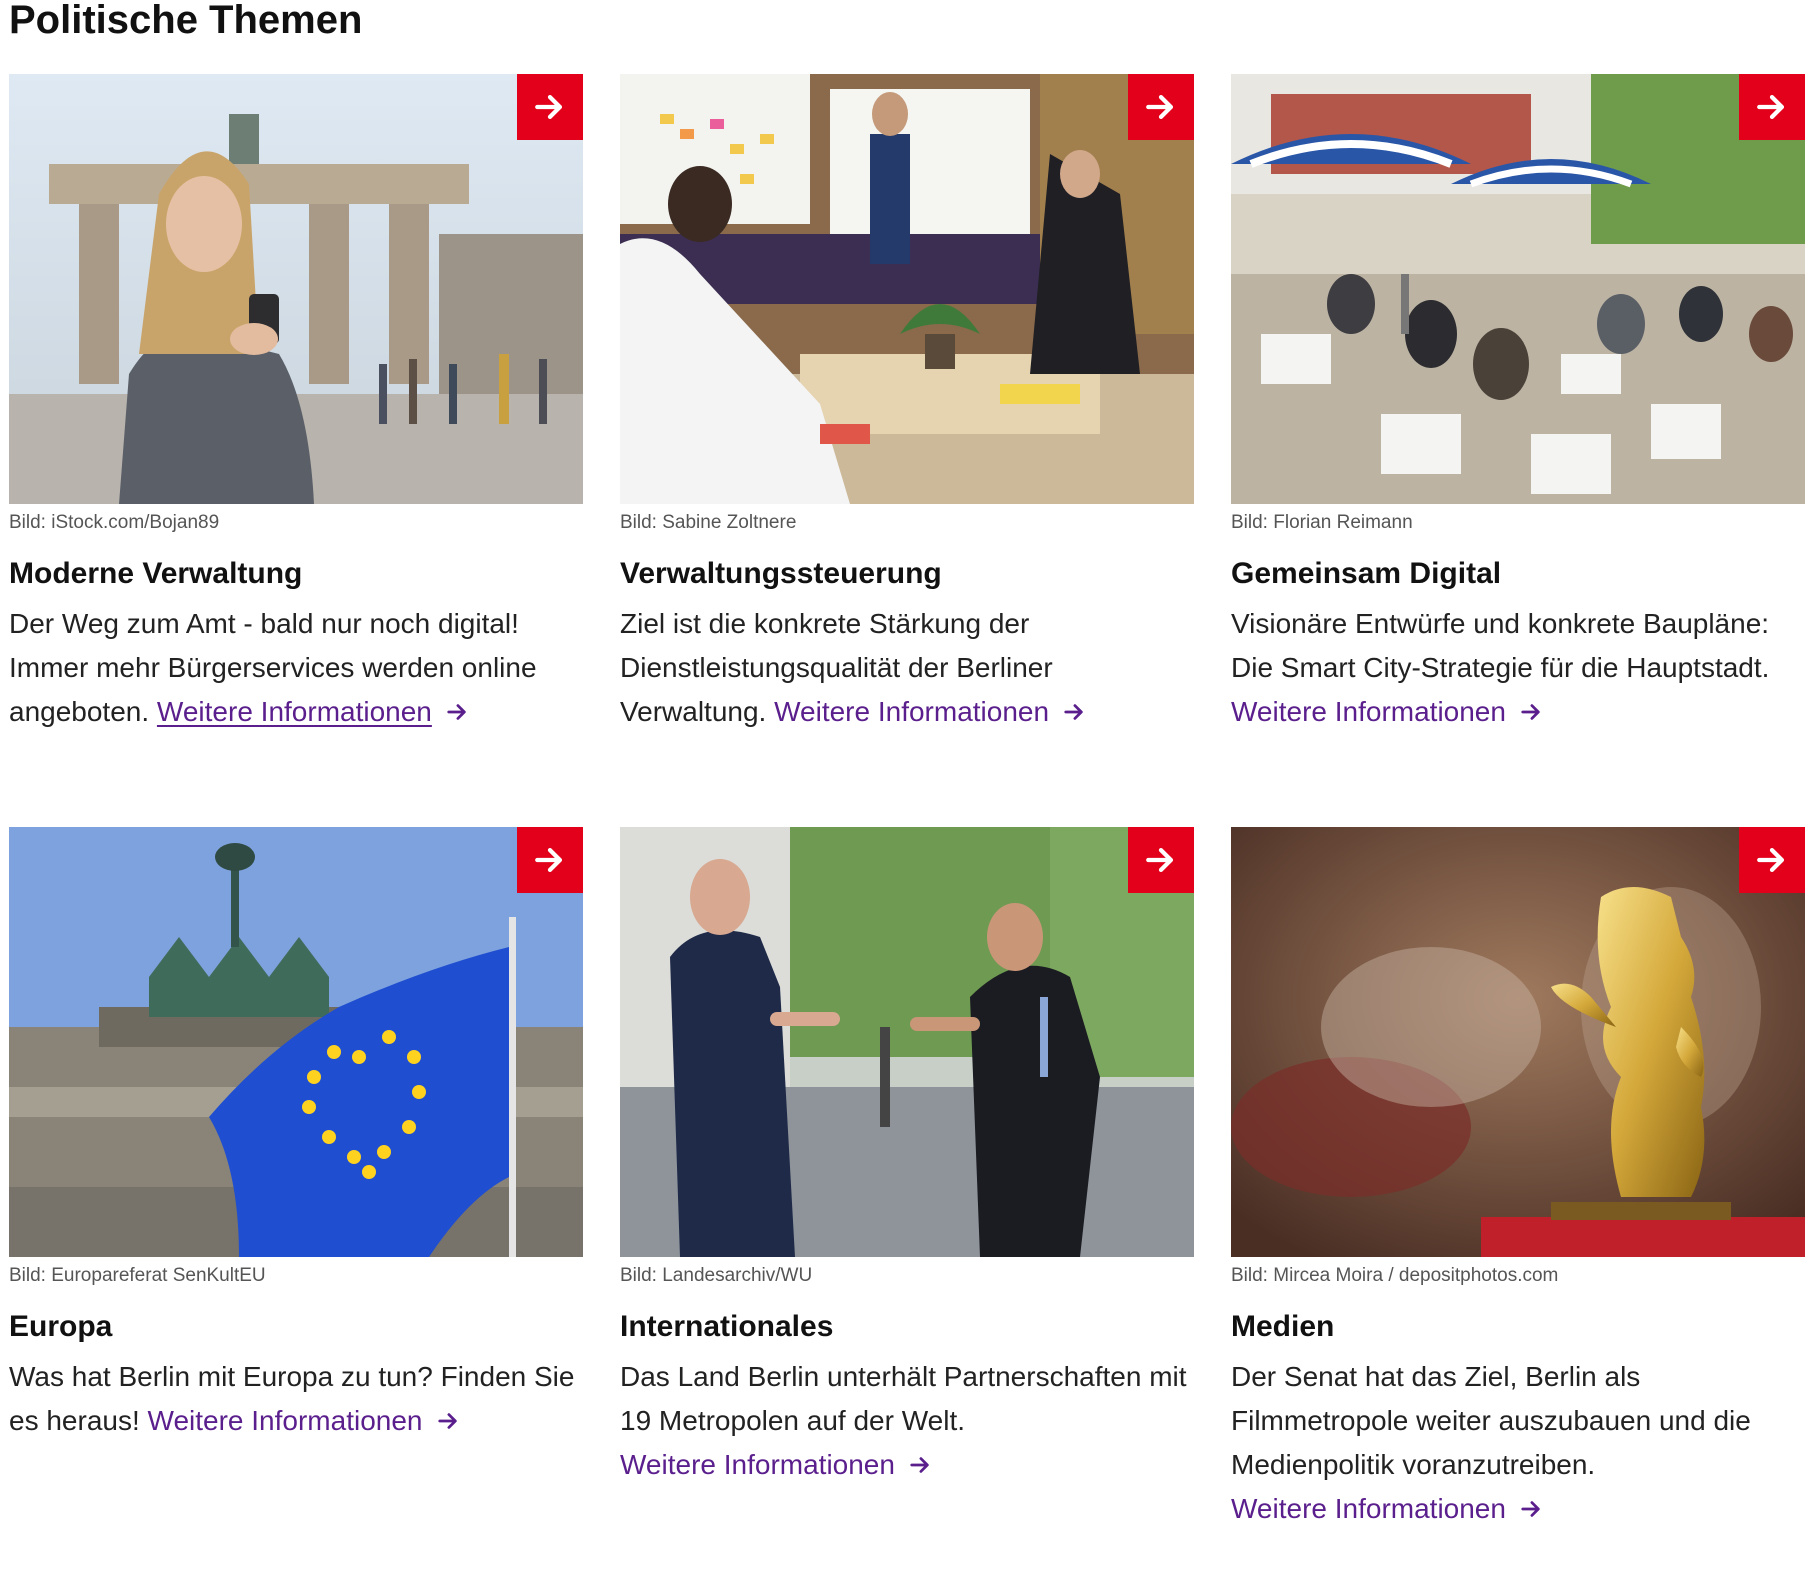 Image resolution: width=1812 pixels, height=1580 pixels. Describe the element at coordinates (708, 522) in the screenshot. I see `image-caption: Bild: Sabine Zoltnere` at that location.